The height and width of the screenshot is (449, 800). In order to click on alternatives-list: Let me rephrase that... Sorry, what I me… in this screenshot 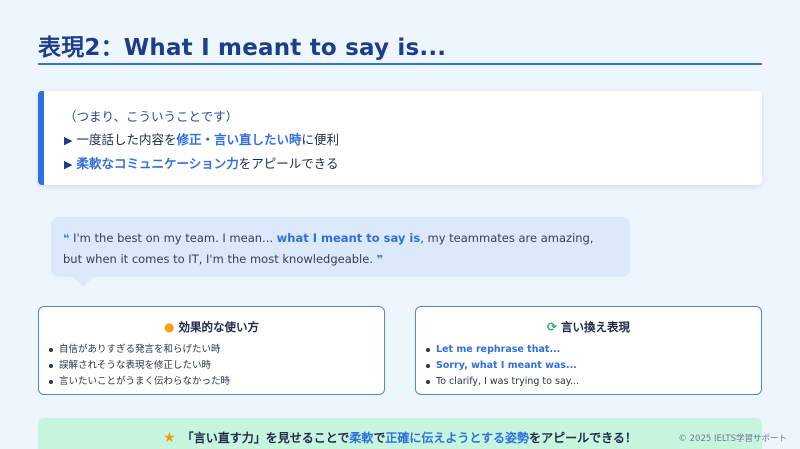, I will do `click(593, 366)`.